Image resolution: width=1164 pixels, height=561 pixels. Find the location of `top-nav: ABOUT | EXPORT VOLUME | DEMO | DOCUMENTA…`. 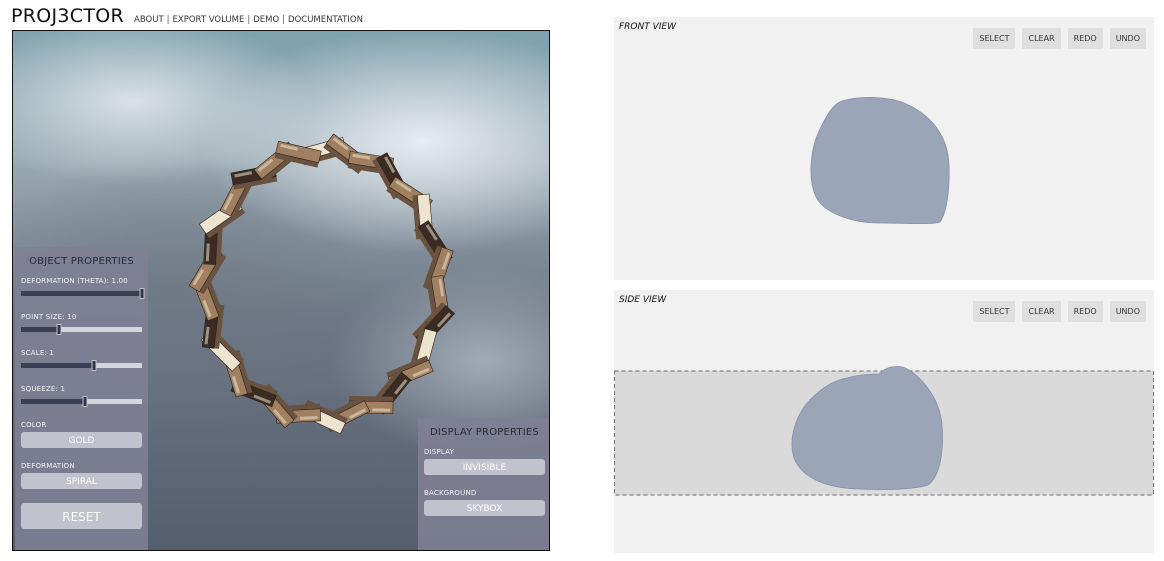

top-nav: ABOUT | EXPORT VOLUME | DEMO | DOCUMENTA… is located at coordinates (248, 20).